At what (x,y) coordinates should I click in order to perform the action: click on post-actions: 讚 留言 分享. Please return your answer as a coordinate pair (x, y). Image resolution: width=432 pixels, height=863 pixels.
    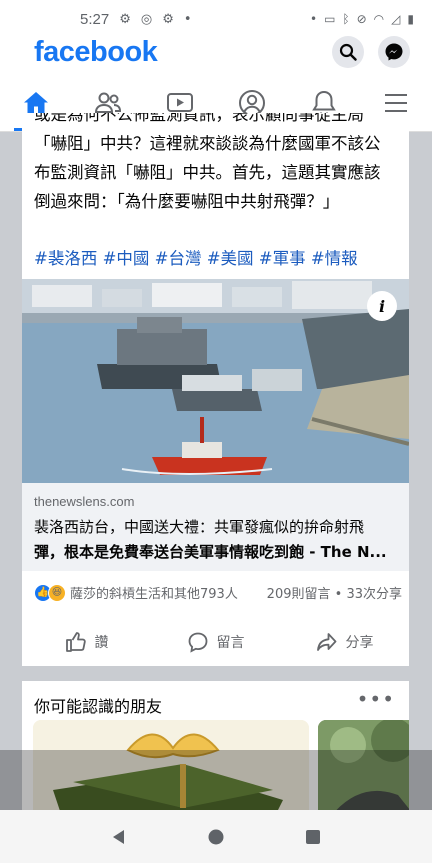
    Looking at the image, I should click on (215, 642).